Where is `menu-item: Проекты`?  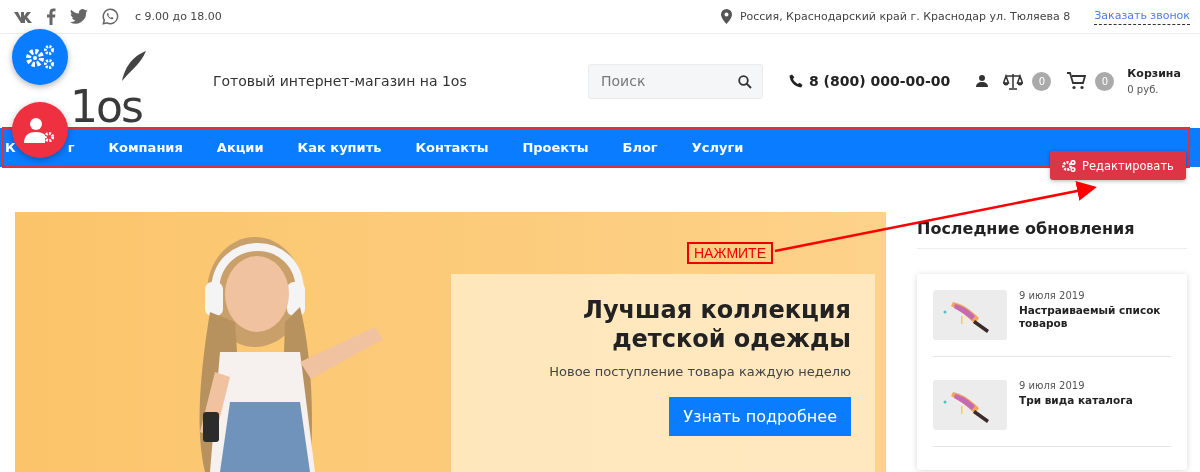 menu-item: Проекты is located at coordinates (555, 147).